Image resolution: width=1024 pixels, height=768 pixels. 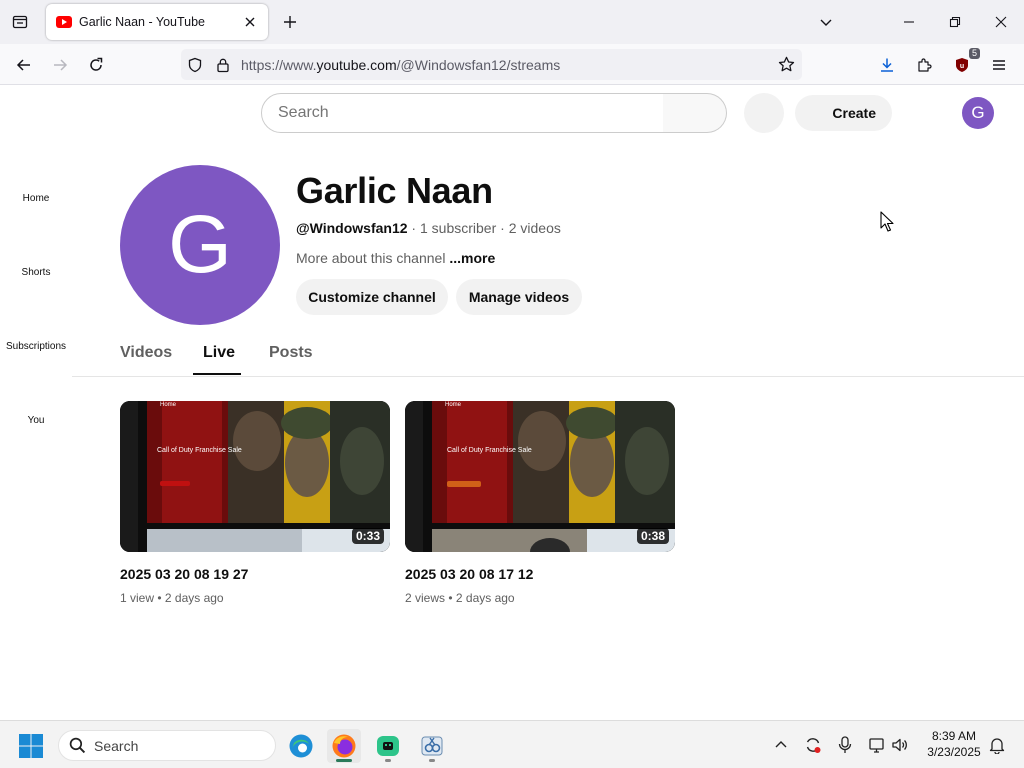 I want to click on active-tab-indicator, so click(x=217, y=374).